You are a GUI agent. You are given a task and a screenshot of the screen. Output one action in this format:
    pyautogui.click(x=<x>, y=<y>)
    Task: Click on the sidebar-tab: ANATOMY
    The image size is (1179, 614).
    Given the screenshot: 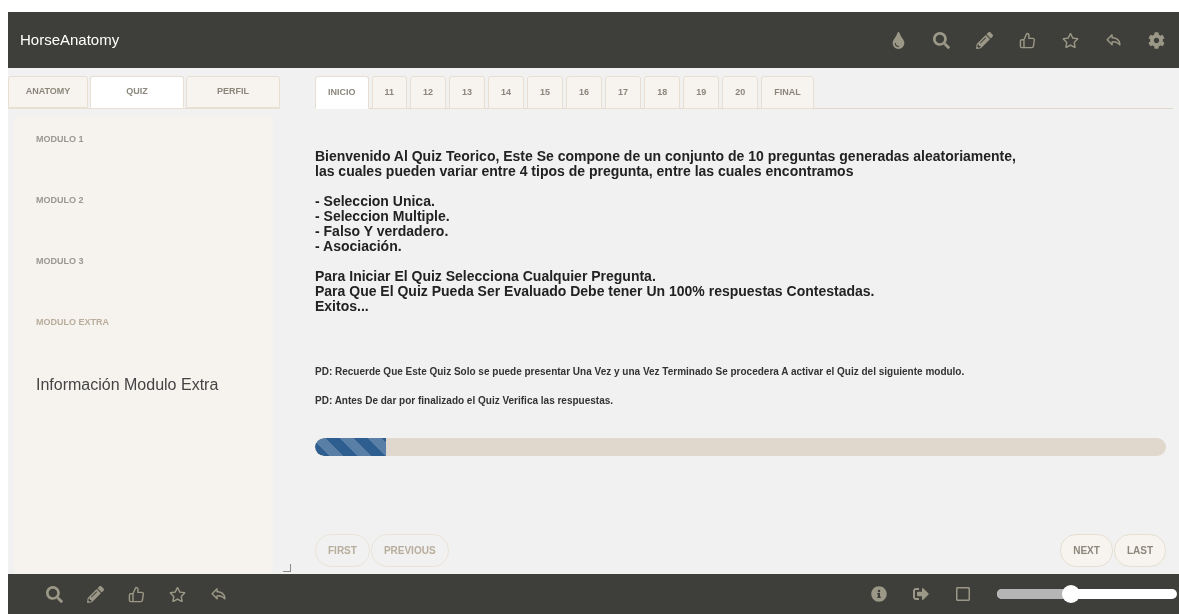 What is the action you would take?
    pyautogui.click(x=48, y=92)
    